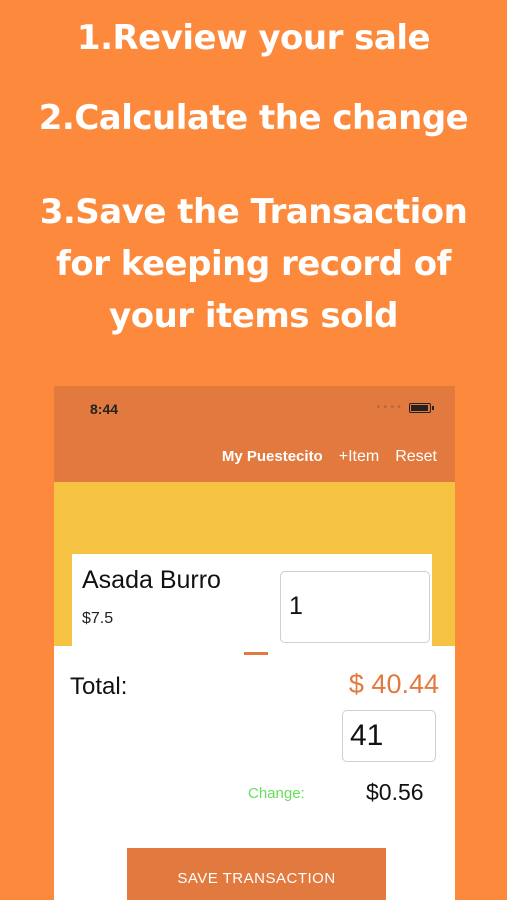 This screenshot has width=507, height=900. I want to click on item-card: Asada Burro $7.5 1, so click(252, 600).